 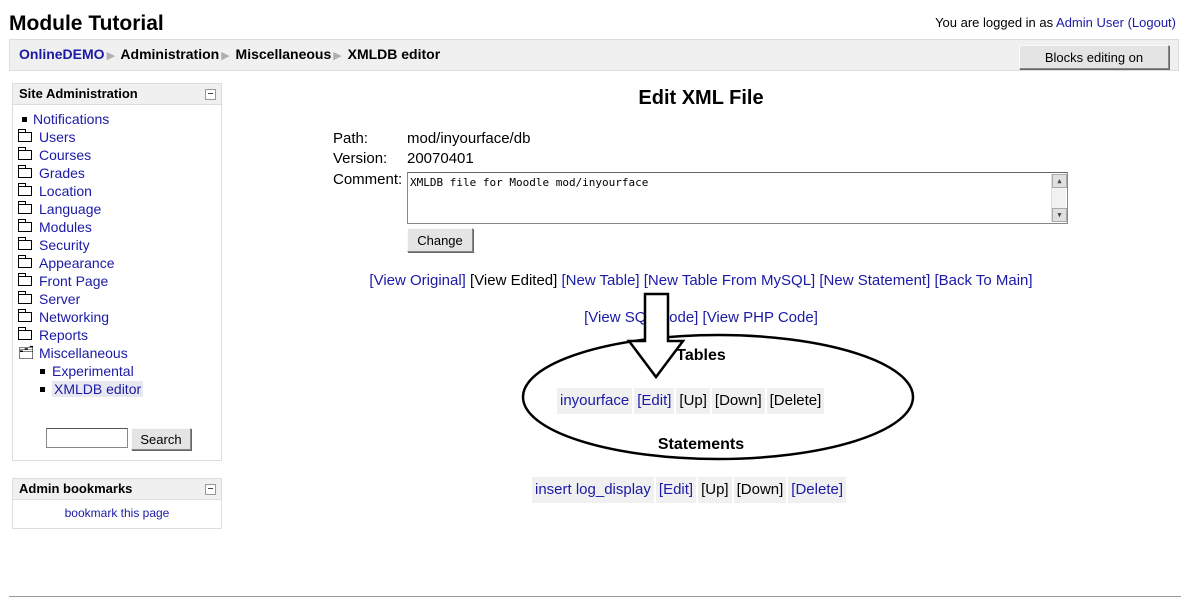 What do you see at coordinates (469, 138) in the screenshot?
I see `path-value: mod/inyourface/db` at bounding box center [469, 138].